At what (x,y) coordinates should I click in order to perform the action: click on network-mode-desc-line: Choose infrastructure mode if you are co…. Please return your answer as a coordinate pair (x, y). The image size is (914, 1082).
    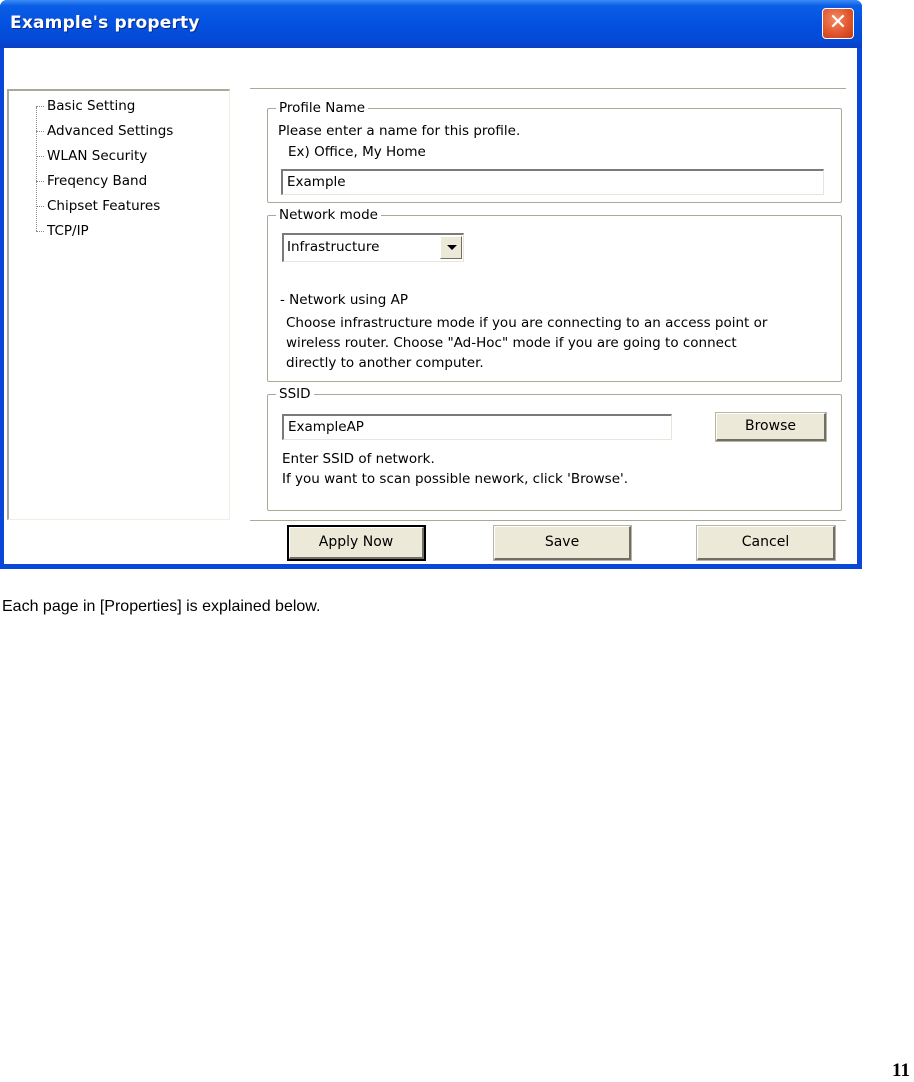
    Looking at the image, I should click on (527, 323).